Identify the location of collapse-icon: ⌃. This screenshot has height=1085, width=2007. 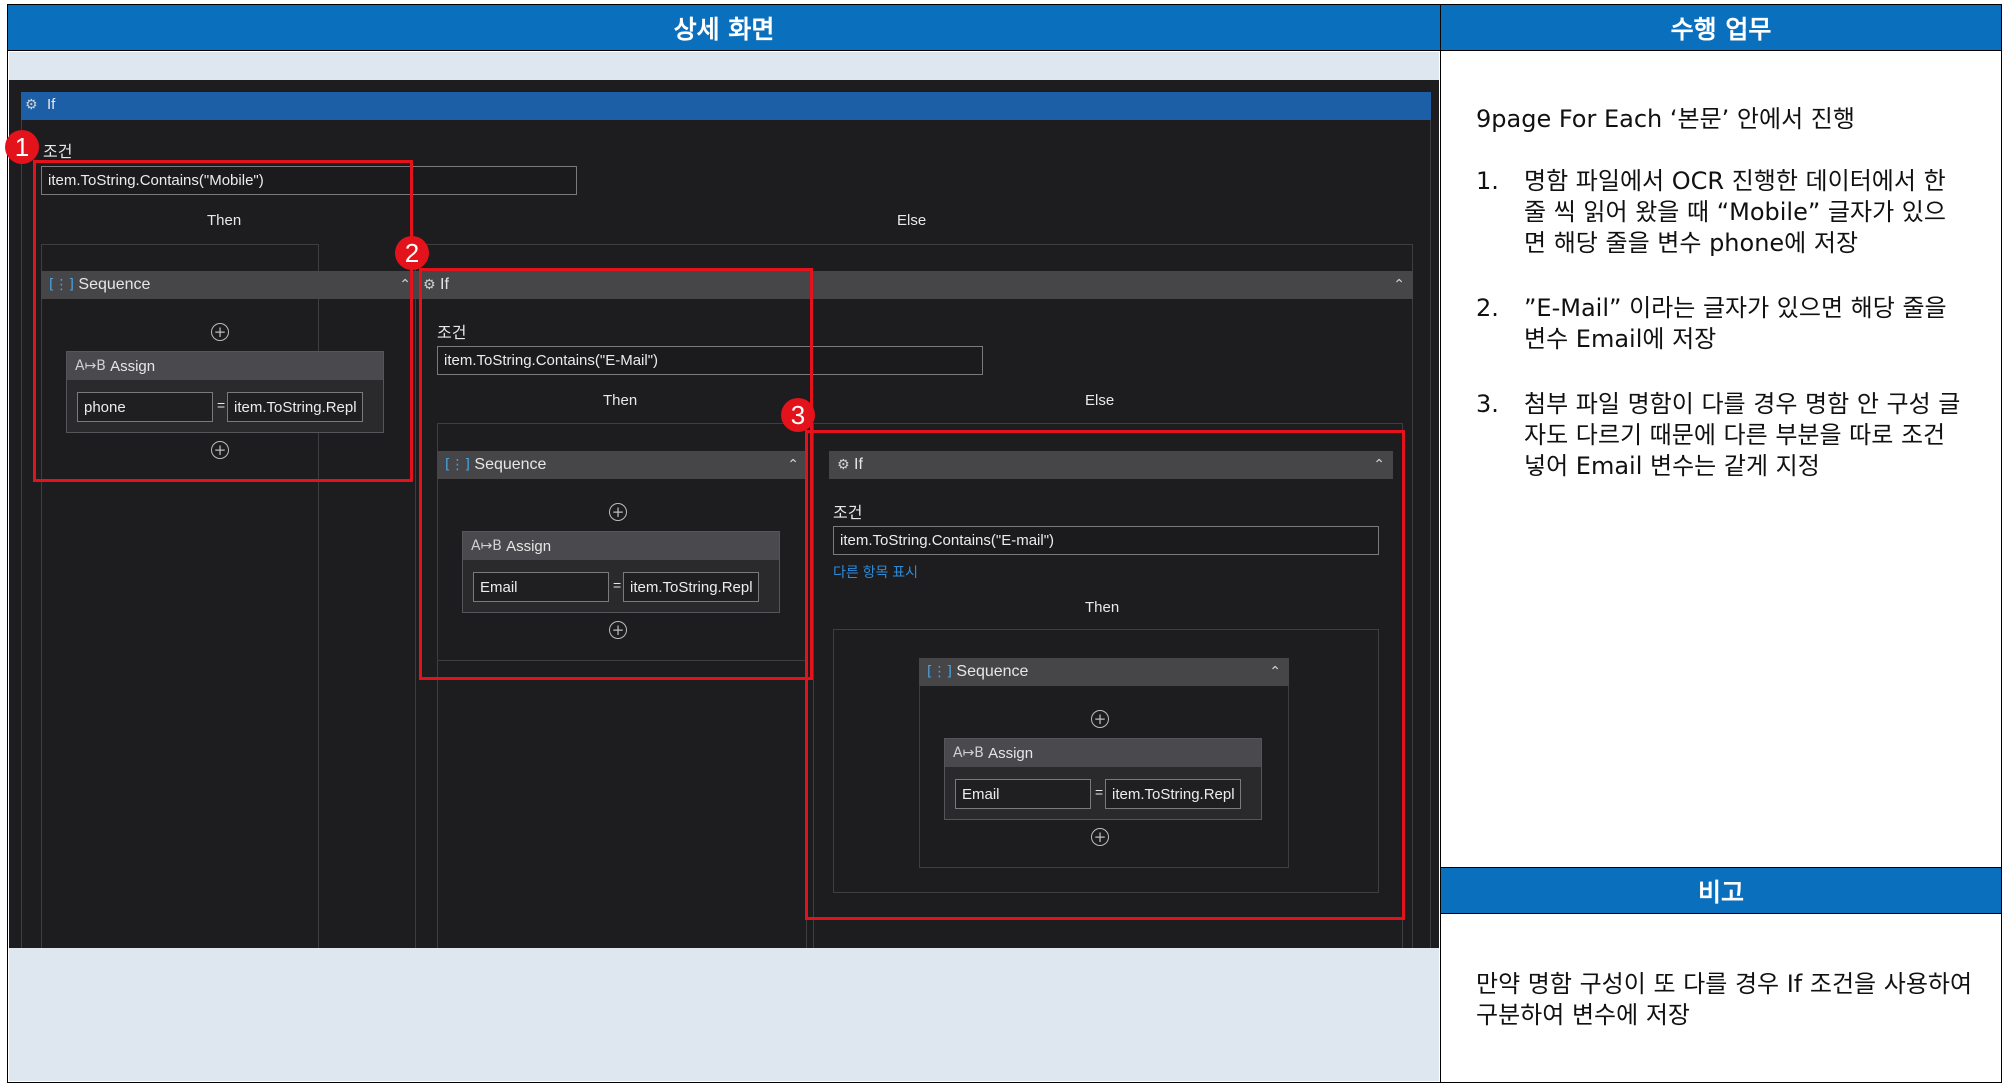
(1399, 285).